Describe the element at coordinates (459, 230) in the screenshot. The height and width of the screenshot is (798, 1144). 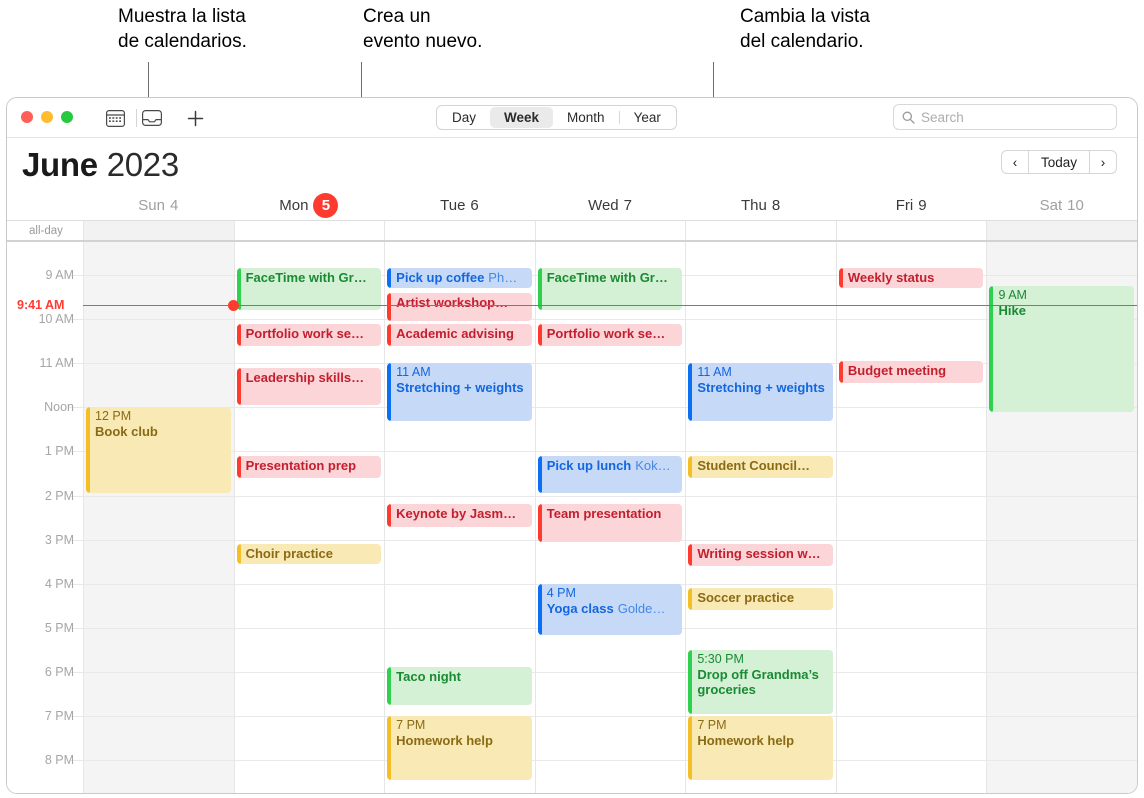
I see `all-day-cell-tue` at that location.